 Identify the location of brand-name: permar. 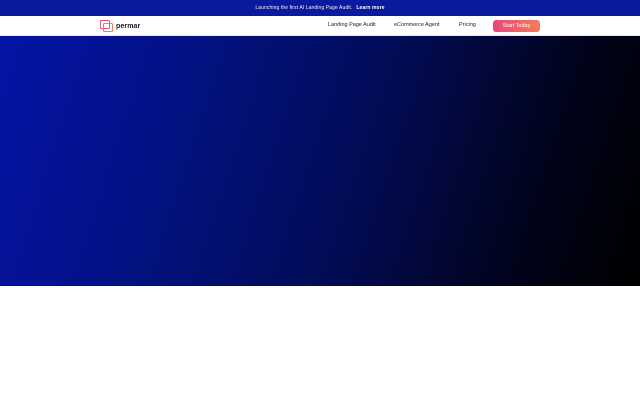
(128, 26).